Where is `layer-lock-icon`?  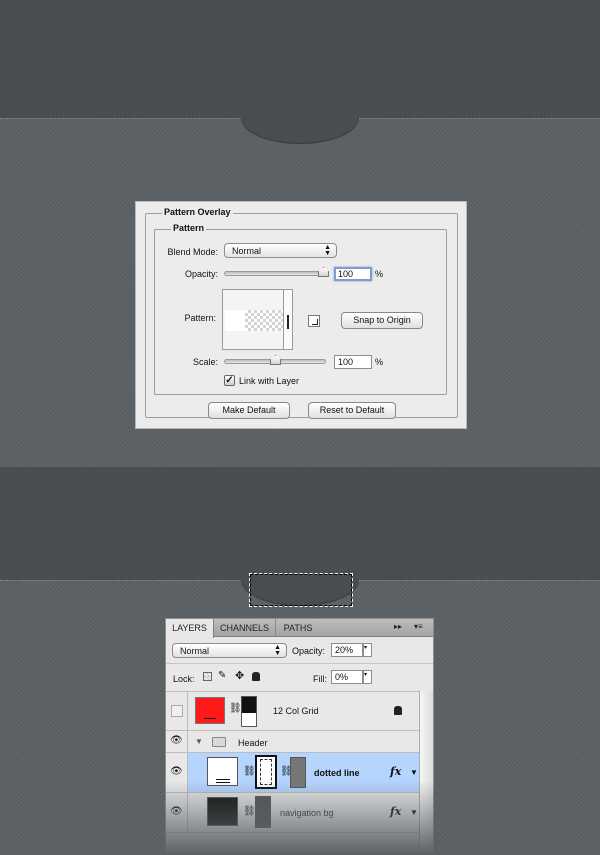
layer-lock-icon is located at coordinates (398, 710).